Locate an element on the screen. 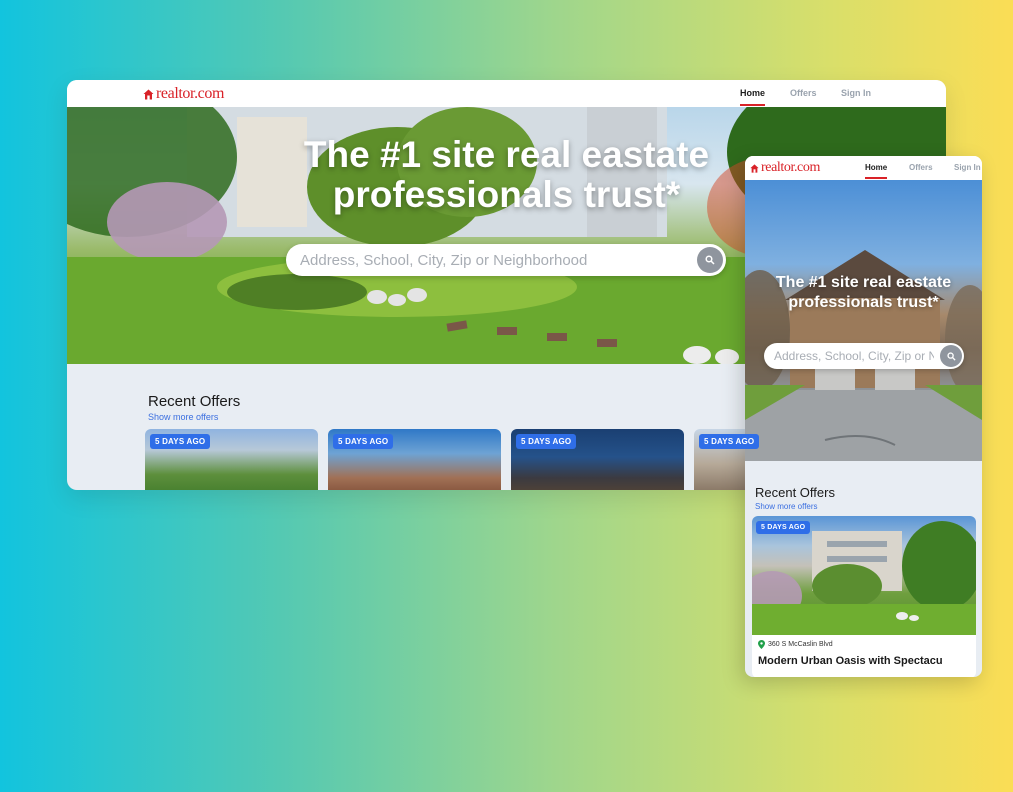 This screenshot has height=792, width=1013. mobile-nav-home: Home is located at coordinates (876, 171).